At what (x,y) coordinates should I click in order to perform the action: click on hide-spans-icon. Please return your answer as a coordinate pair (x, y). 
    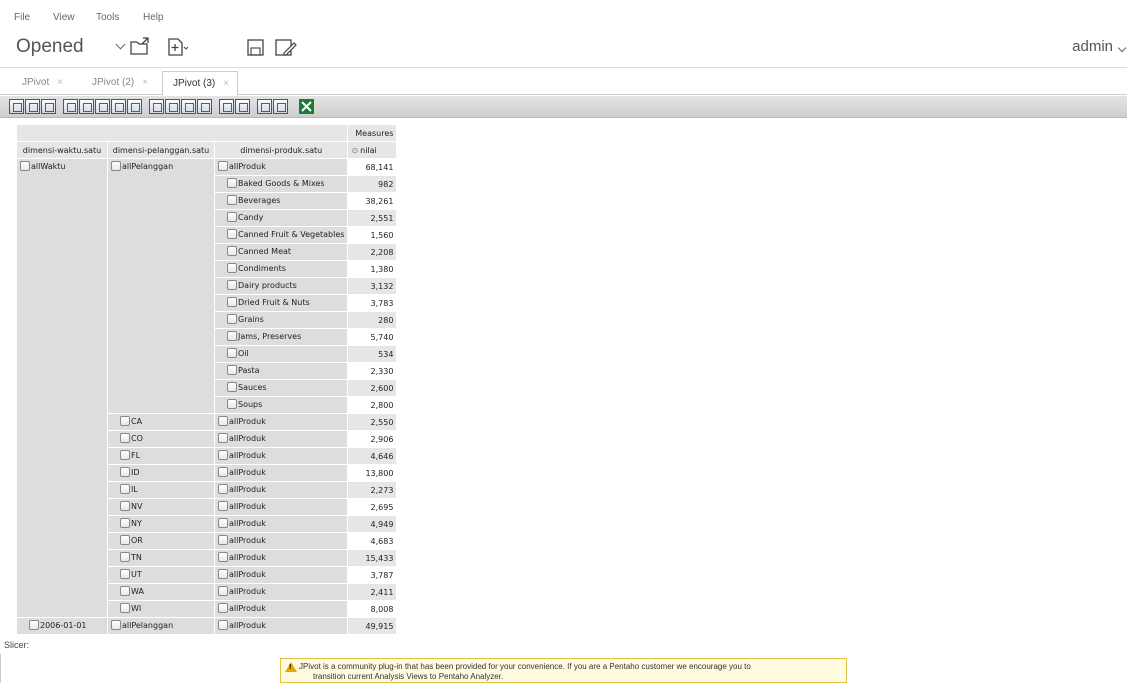
    Looking at the image, I should click on (86, 106).